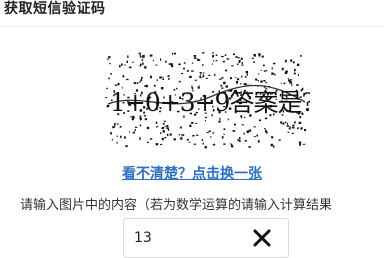  I want to click on close-icon, so click(262, 238).